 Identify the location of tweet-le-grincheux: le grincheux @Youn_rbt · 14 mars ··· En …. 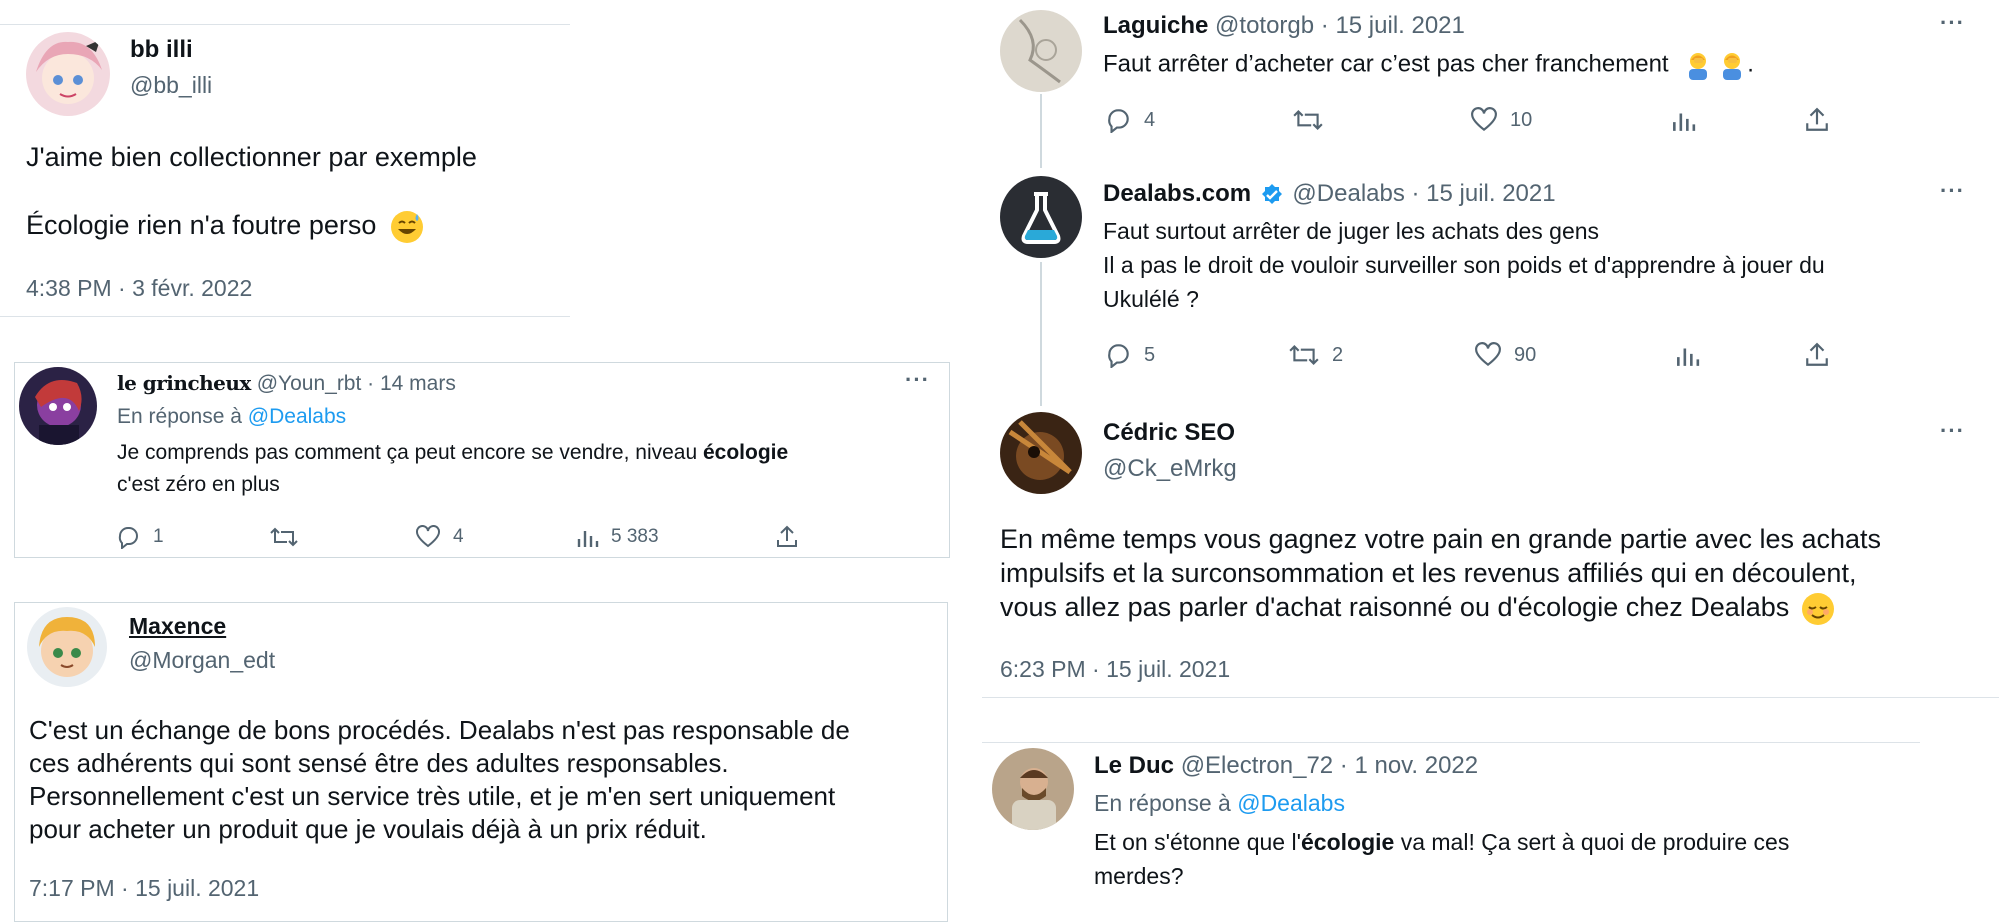
(482, 460).